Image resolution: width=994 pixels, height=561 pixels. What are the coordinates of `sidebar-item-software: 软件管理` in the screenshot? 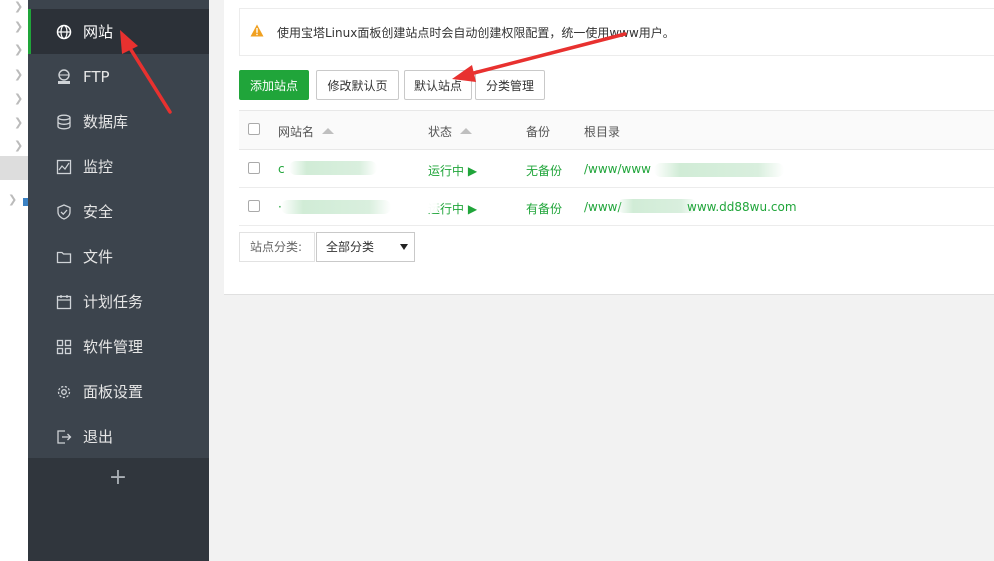 It's located at (118, 346).